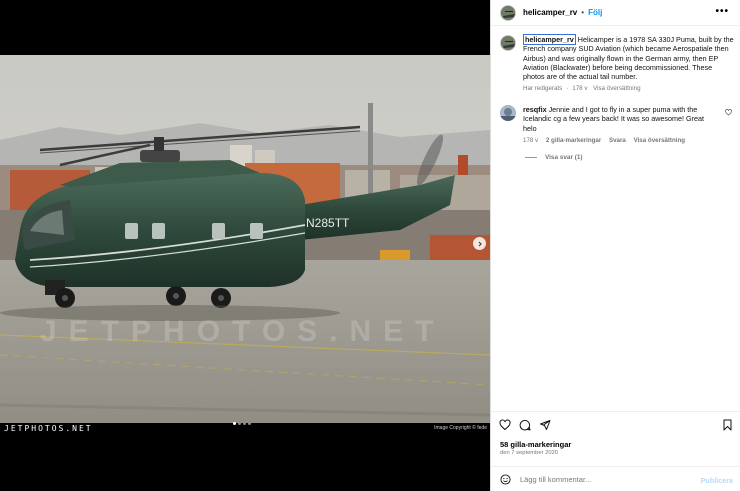 This screenshot has width=740, height=491. What do you see at coordinates (525, 425) in the screenshot?
I see `comment-icon` at bounding box center [525, 425].